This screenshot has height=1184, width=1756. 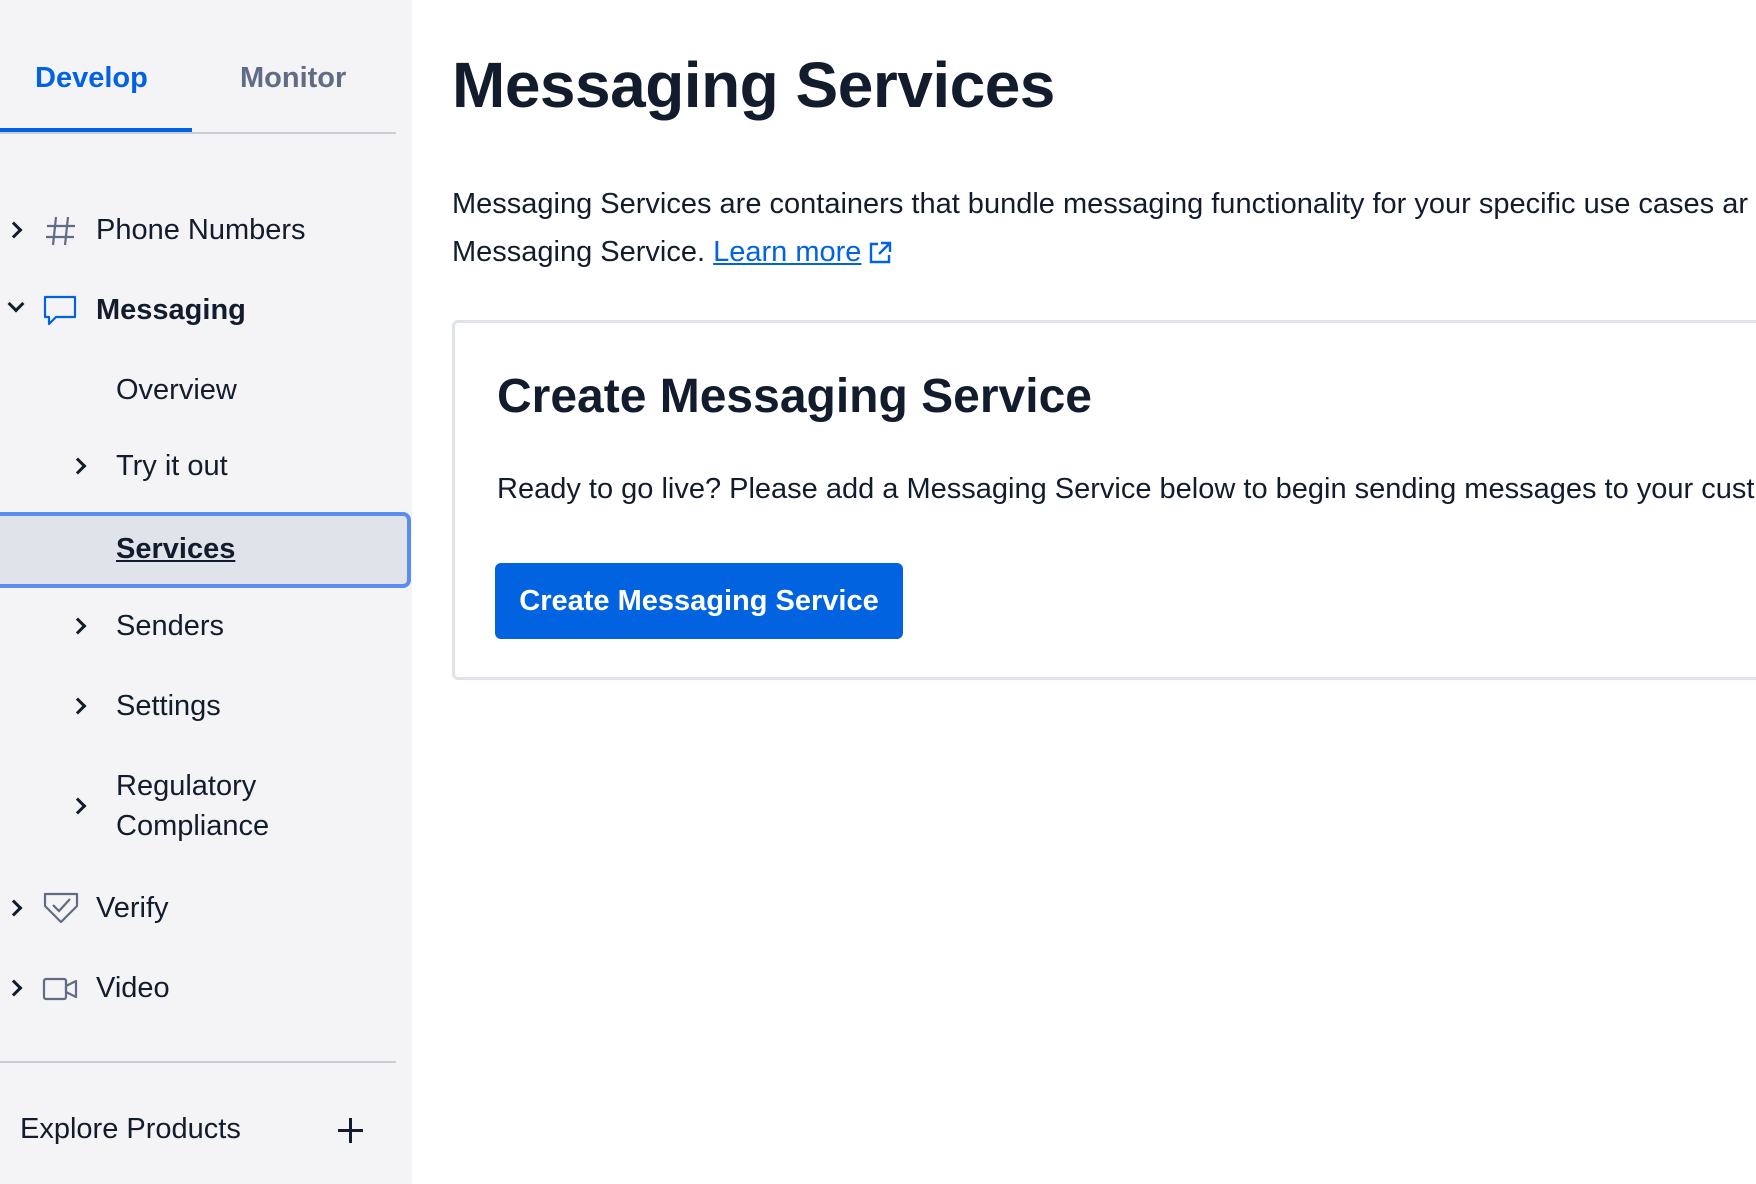 I want to click on sidebar-item-label: Try it out, so click(x=172, y=466).